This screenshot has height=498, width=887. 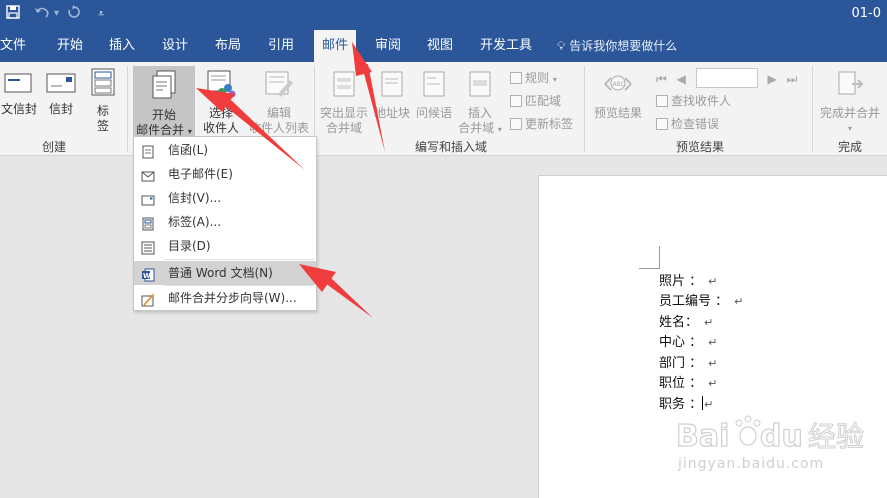 I want to click on address-block-button: 地址块, so click(x=392, y=95).